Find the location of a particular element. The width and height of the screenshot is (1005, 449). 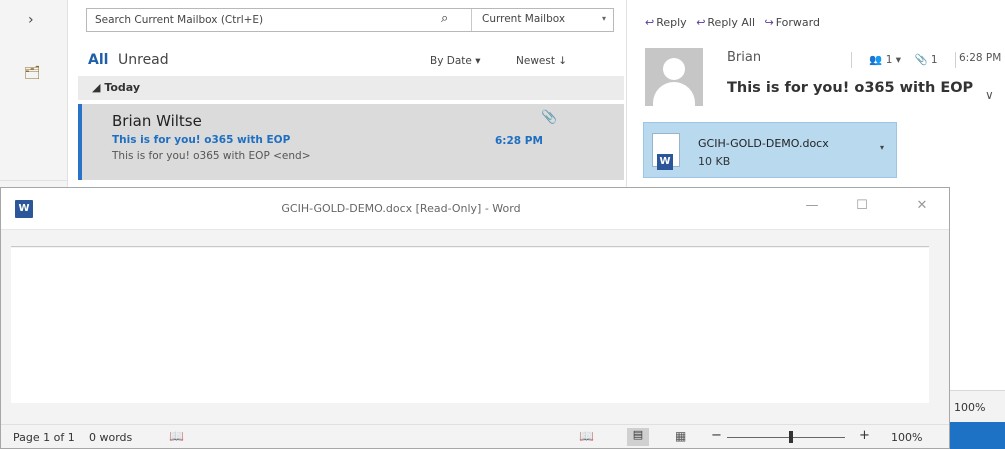

folder-icon: 🗂 is located at coordinates (32, 73).